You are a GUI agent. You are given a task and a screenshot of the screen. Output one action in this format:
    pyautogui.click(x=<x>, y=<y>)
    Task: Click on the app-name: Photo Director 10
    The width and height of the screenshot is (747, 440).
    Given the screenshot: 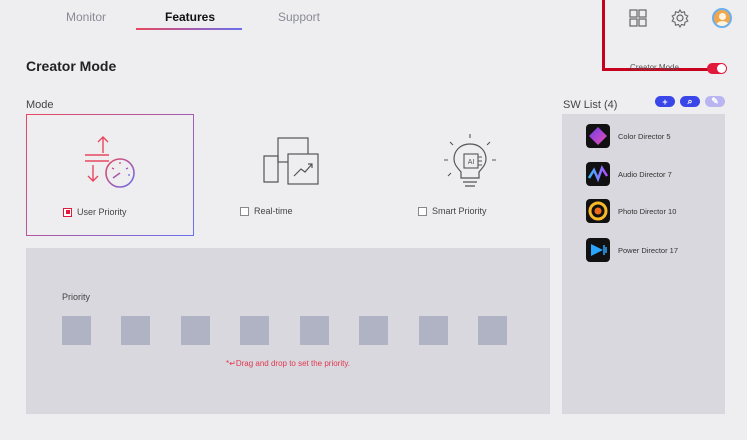 What is the action you would take?
    pyautogui.click(x=647, y=211)
    